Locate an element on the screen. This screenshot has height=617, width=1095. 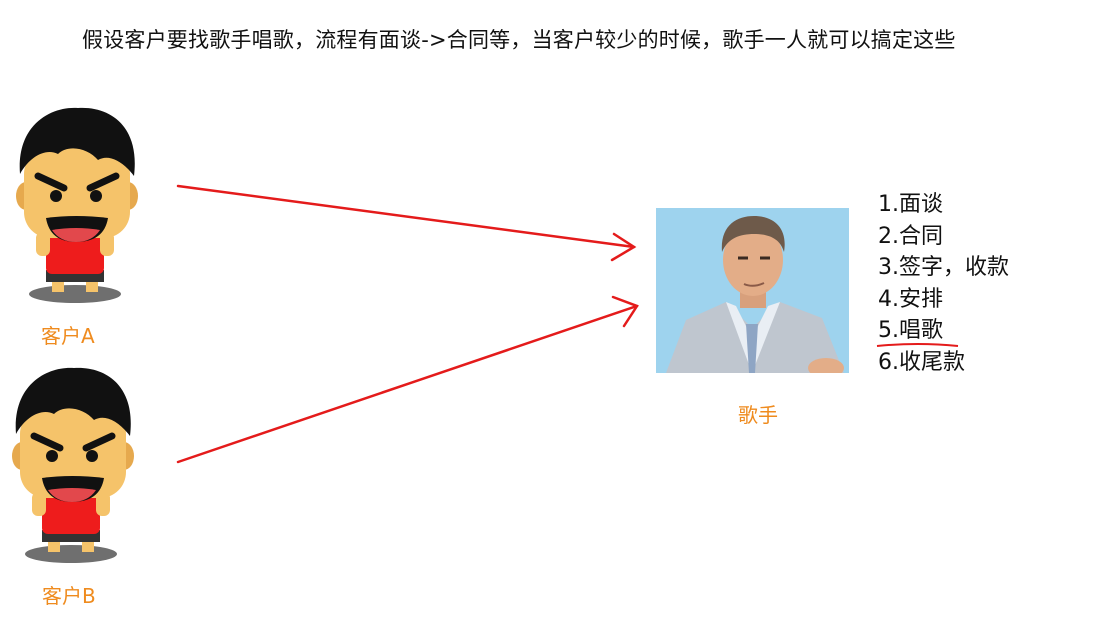
arrow-client-b-to-singer is located at coordinates (407, 379).